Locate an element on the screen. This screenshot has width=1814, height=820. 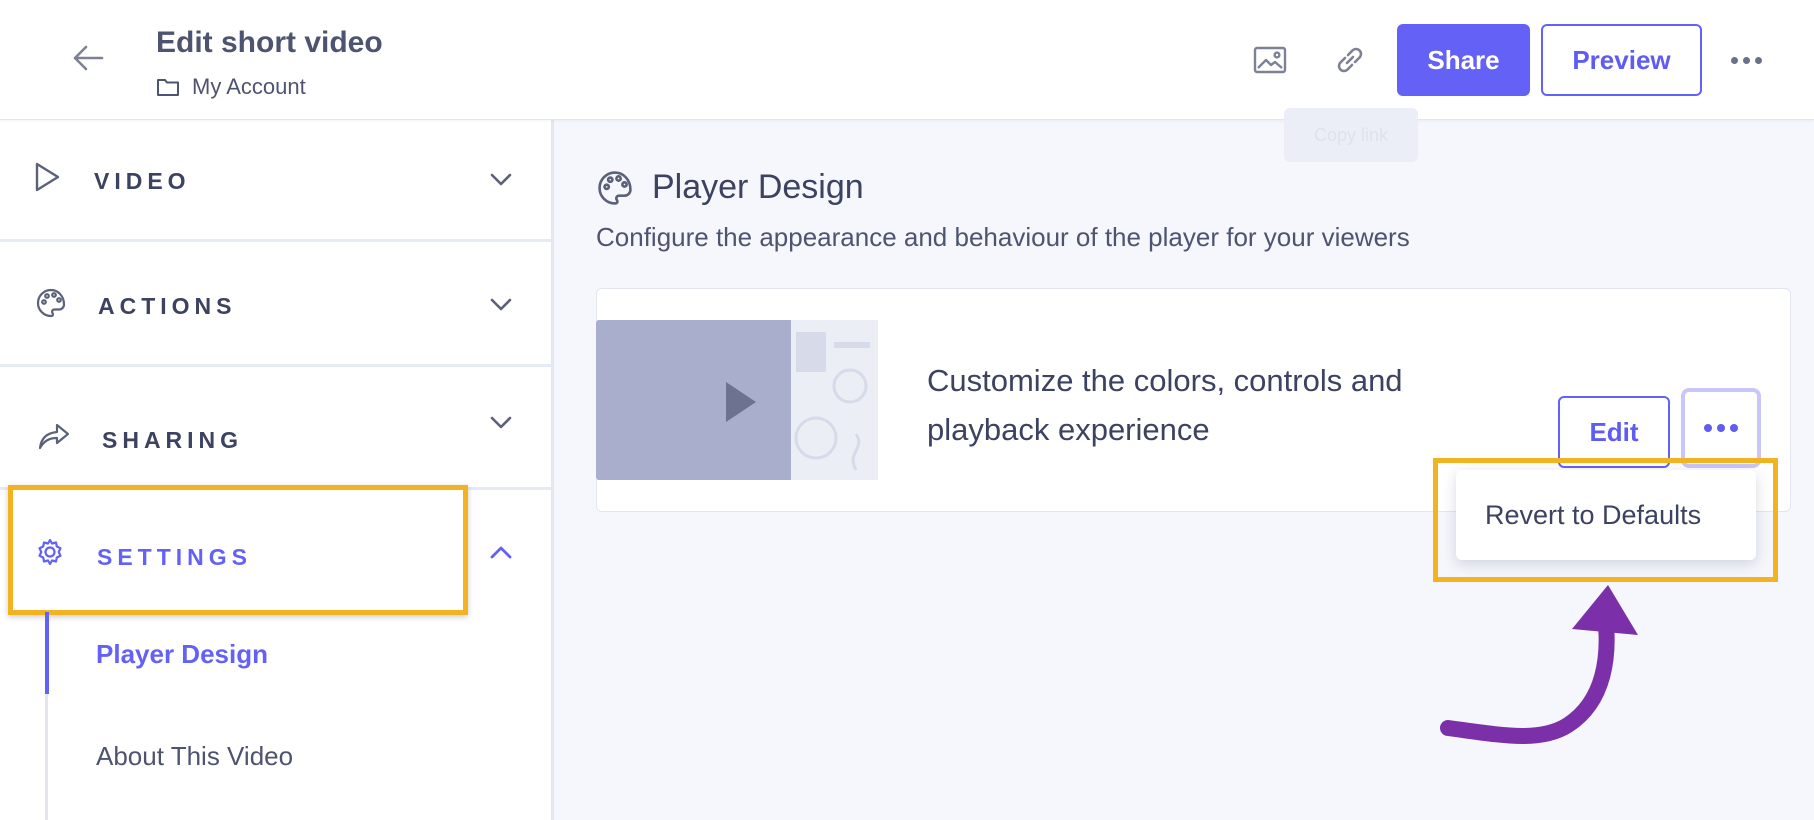
account-label: My Account is located at coordinates (249, 86).